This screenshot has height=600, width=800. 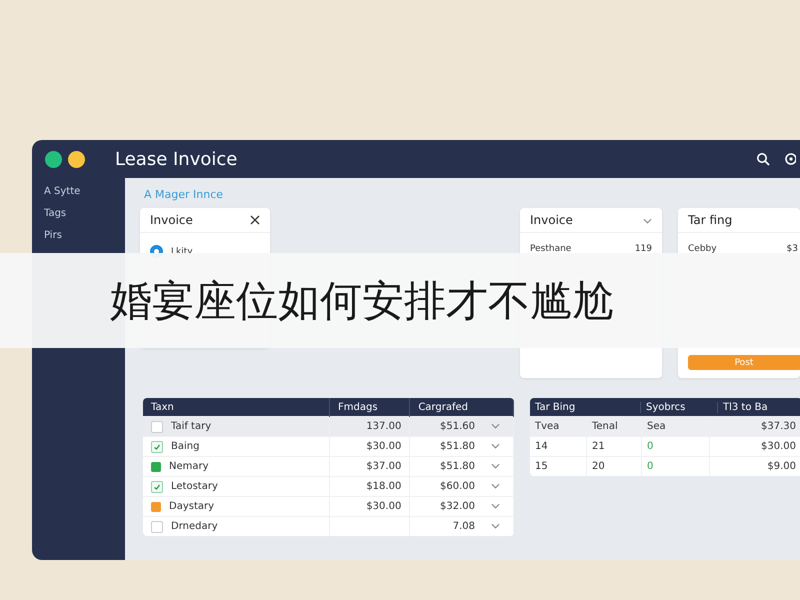 I want to click on table-cell: $60.00, so click(x=446, y=486).